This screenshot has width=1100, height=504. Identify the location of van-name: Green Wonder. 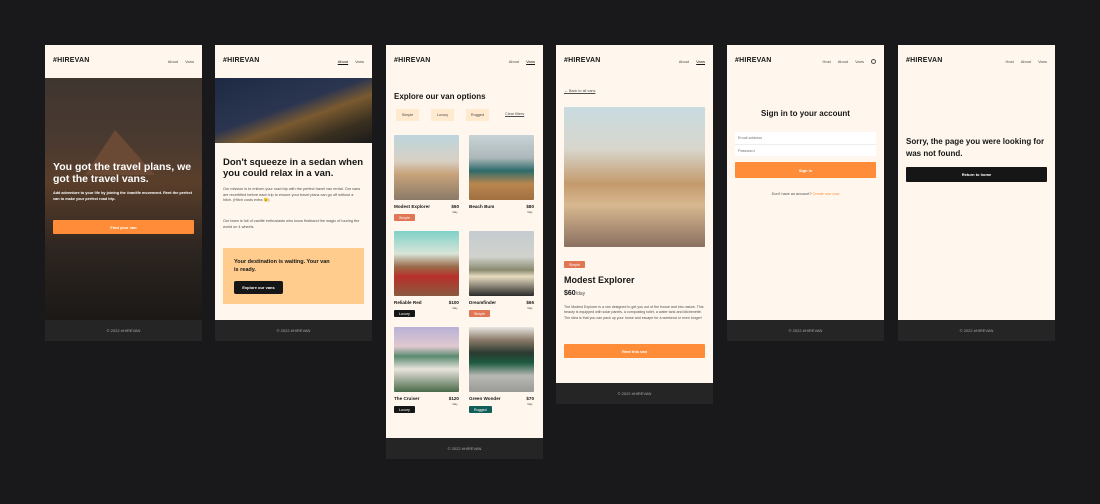
(485, 398).